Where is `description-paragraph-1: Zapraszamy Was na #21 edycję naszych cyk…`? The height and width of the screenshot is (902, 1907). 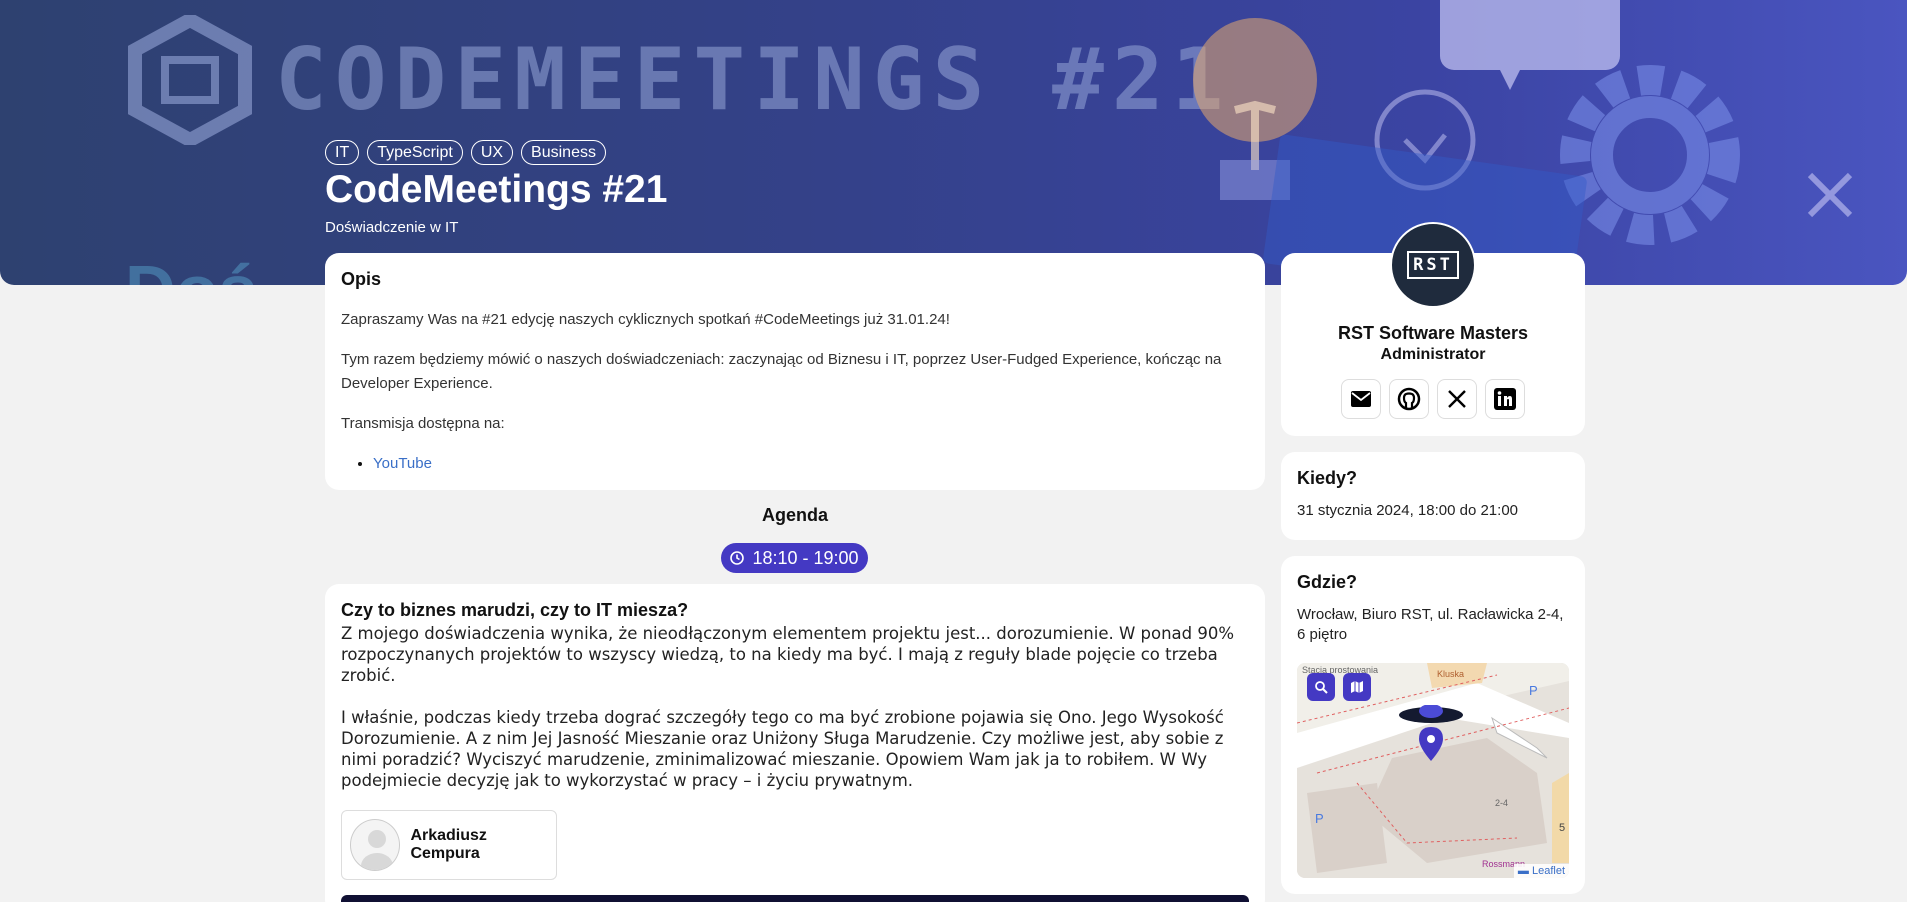 description-paragraph-1: Zapraszamy Was na #21 edycję naszych cyk… is located at coordinates (645, 319).